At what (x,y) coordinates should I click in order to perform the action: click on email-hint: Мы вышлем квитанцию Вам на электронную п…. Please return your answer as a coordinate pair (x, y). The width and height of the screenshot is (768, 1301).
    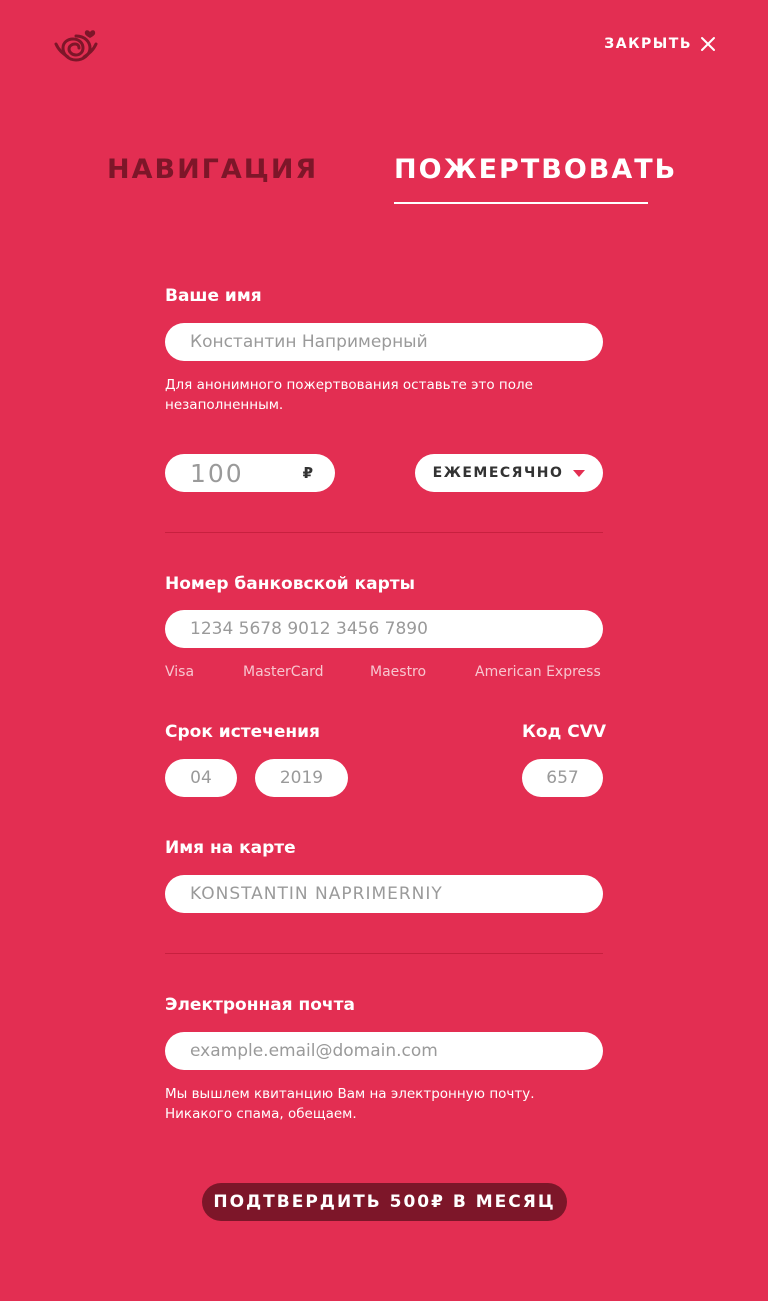
    Looking at the image, I should click on (350, 1104).